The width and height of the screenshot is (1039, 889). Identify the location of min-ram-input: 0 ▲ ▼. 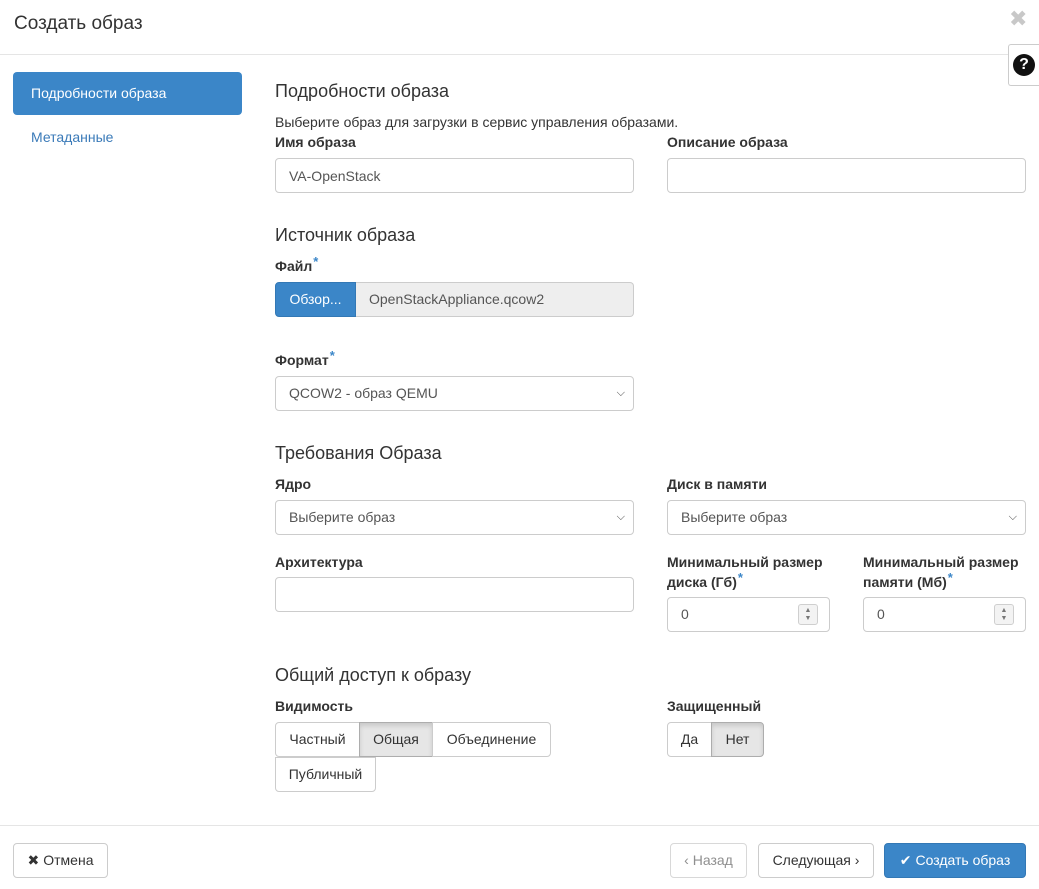
(944, 614).